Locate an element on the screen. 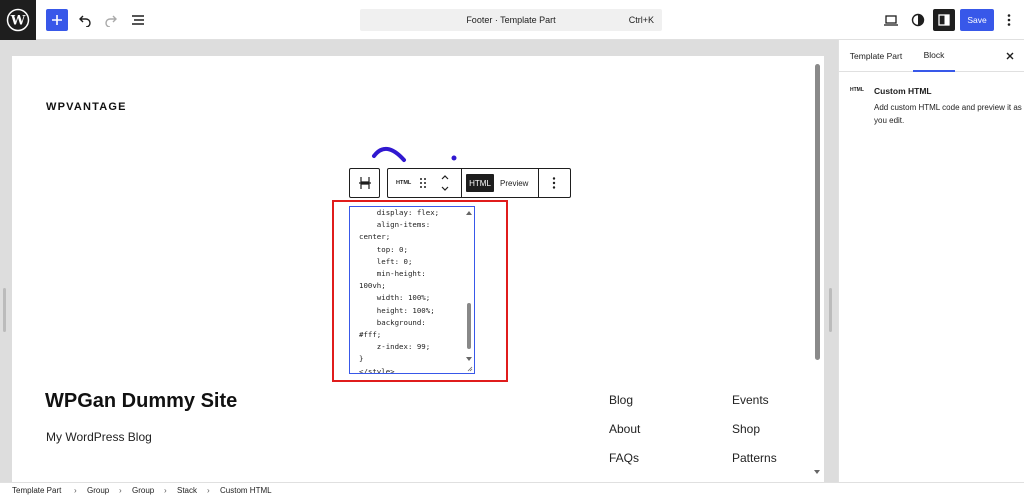 Image resolution: width=1024 pixels, height=498 pixels. editor-header: W Footer · Template Part Ctrl+K Save is located at coordinates (512, 20).